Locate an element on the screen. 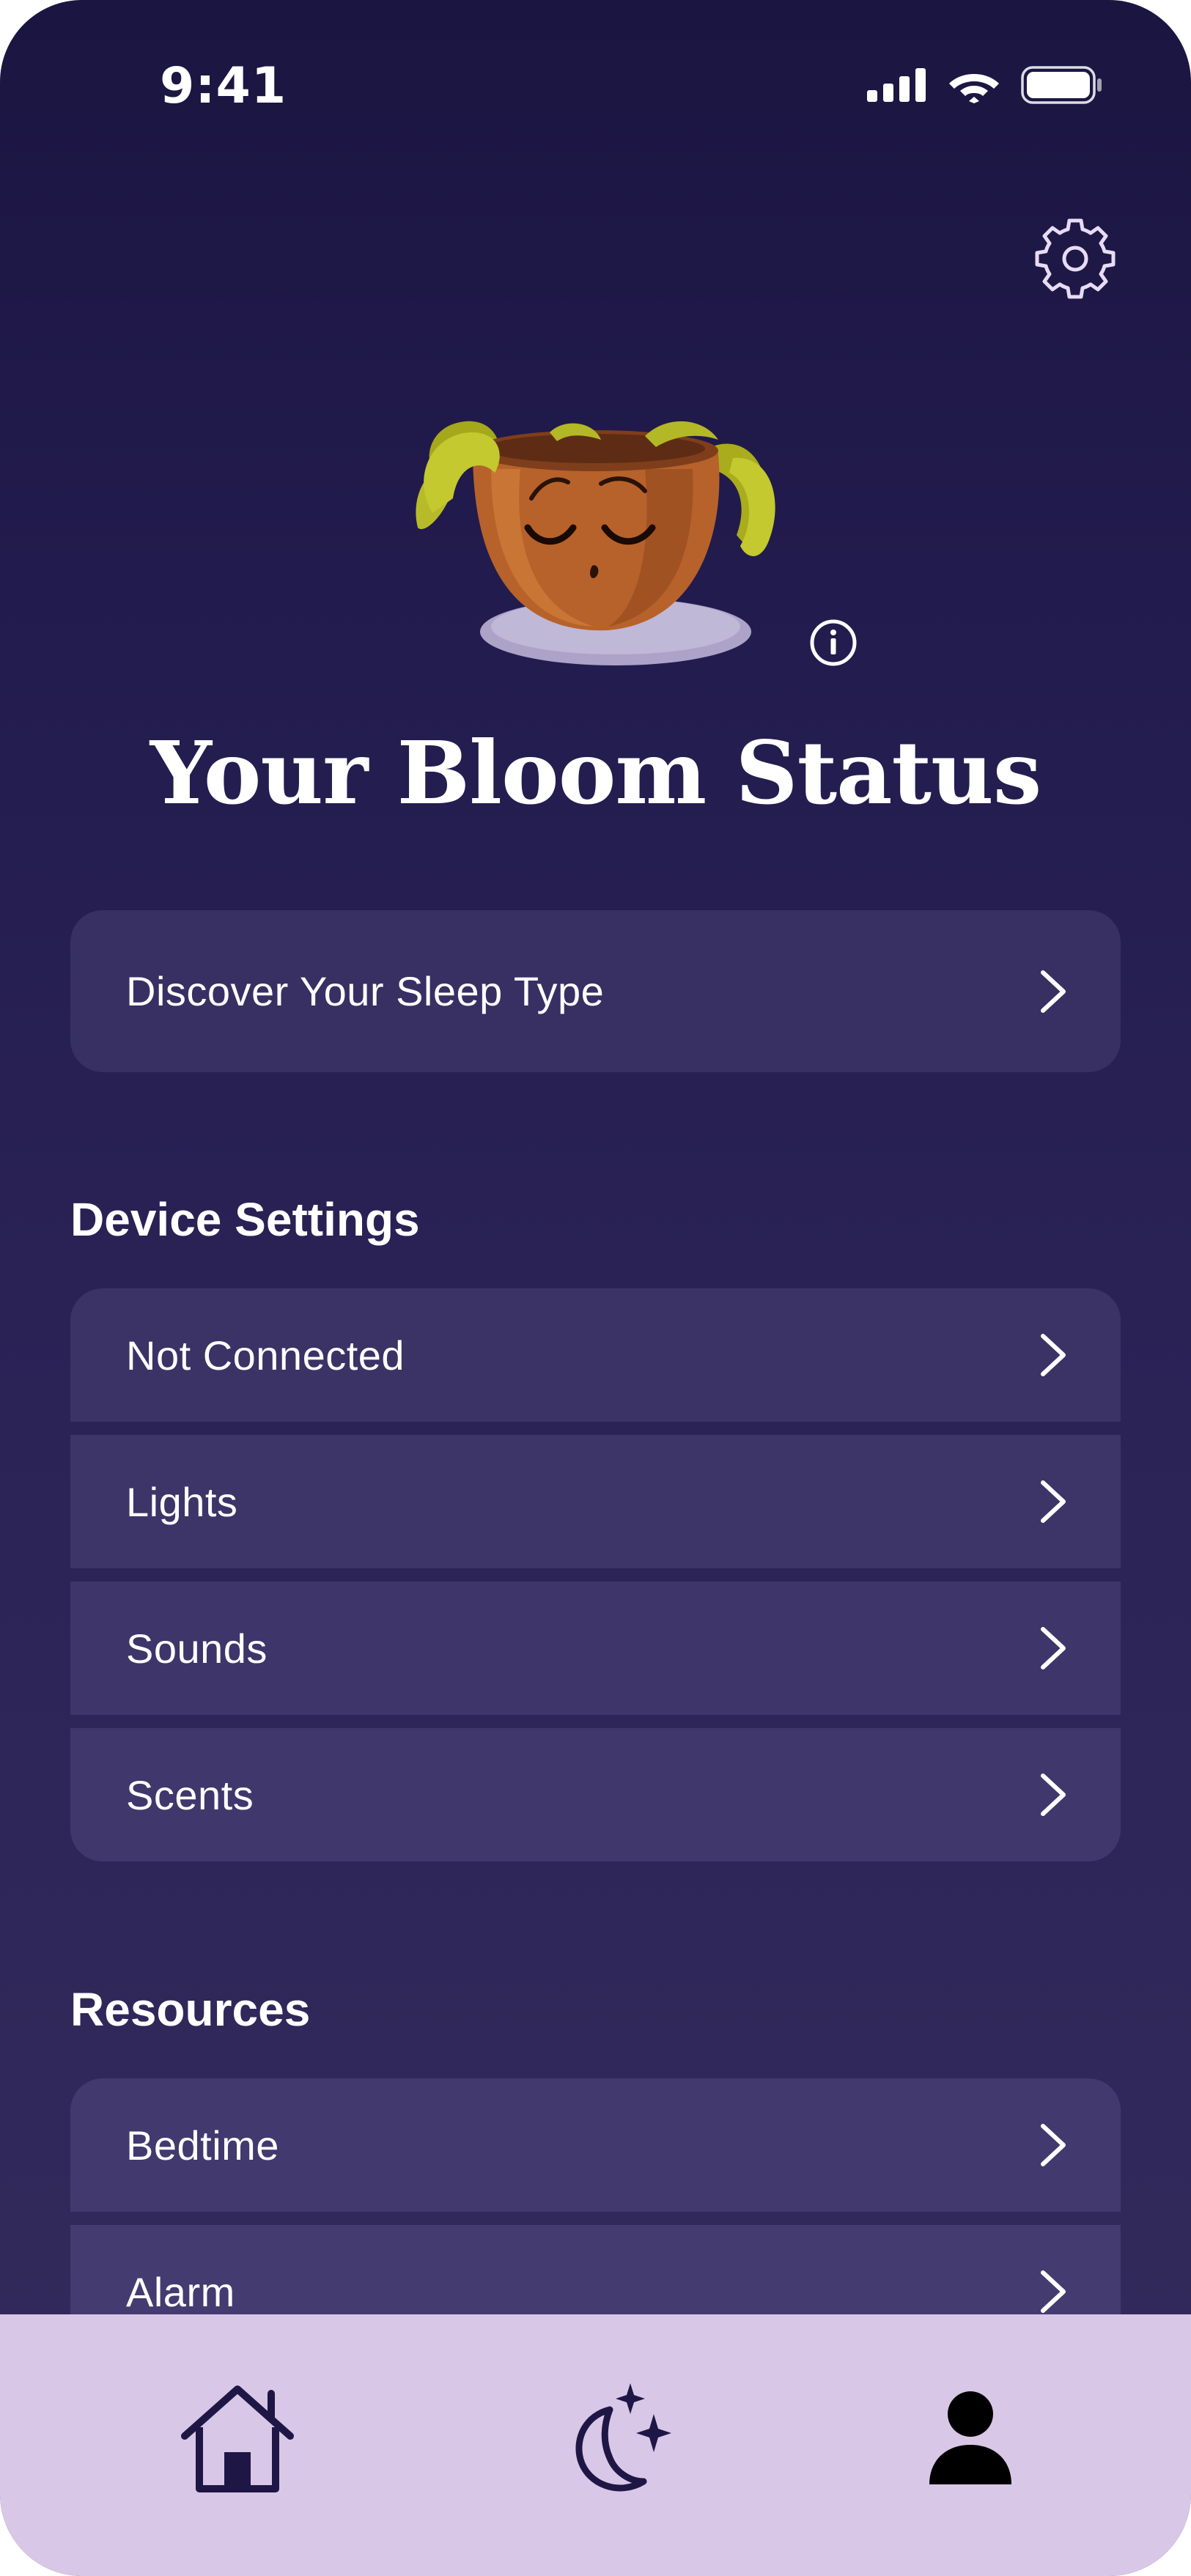 The height and width of the screenshot is (2576, 1191). wifi-icon is located at coordinates (974, 88).